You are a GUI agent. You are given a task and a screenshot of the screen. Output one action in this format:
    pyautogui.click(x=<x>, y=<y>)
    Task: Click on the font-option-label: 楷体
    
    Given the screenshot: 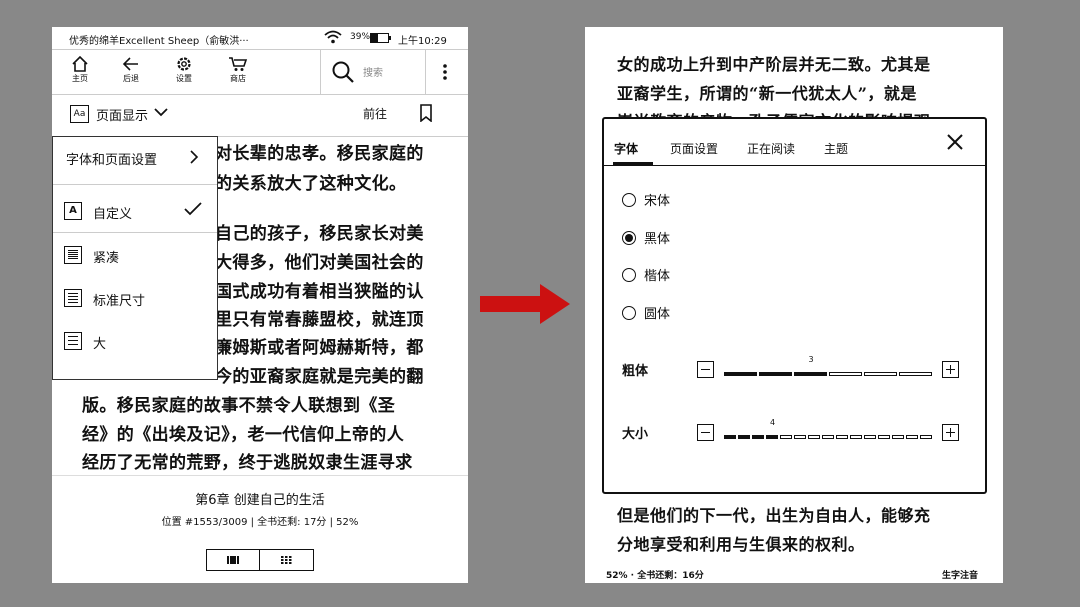 What is the action you would take?
    pyautogui.click(x=657, y=276)
    